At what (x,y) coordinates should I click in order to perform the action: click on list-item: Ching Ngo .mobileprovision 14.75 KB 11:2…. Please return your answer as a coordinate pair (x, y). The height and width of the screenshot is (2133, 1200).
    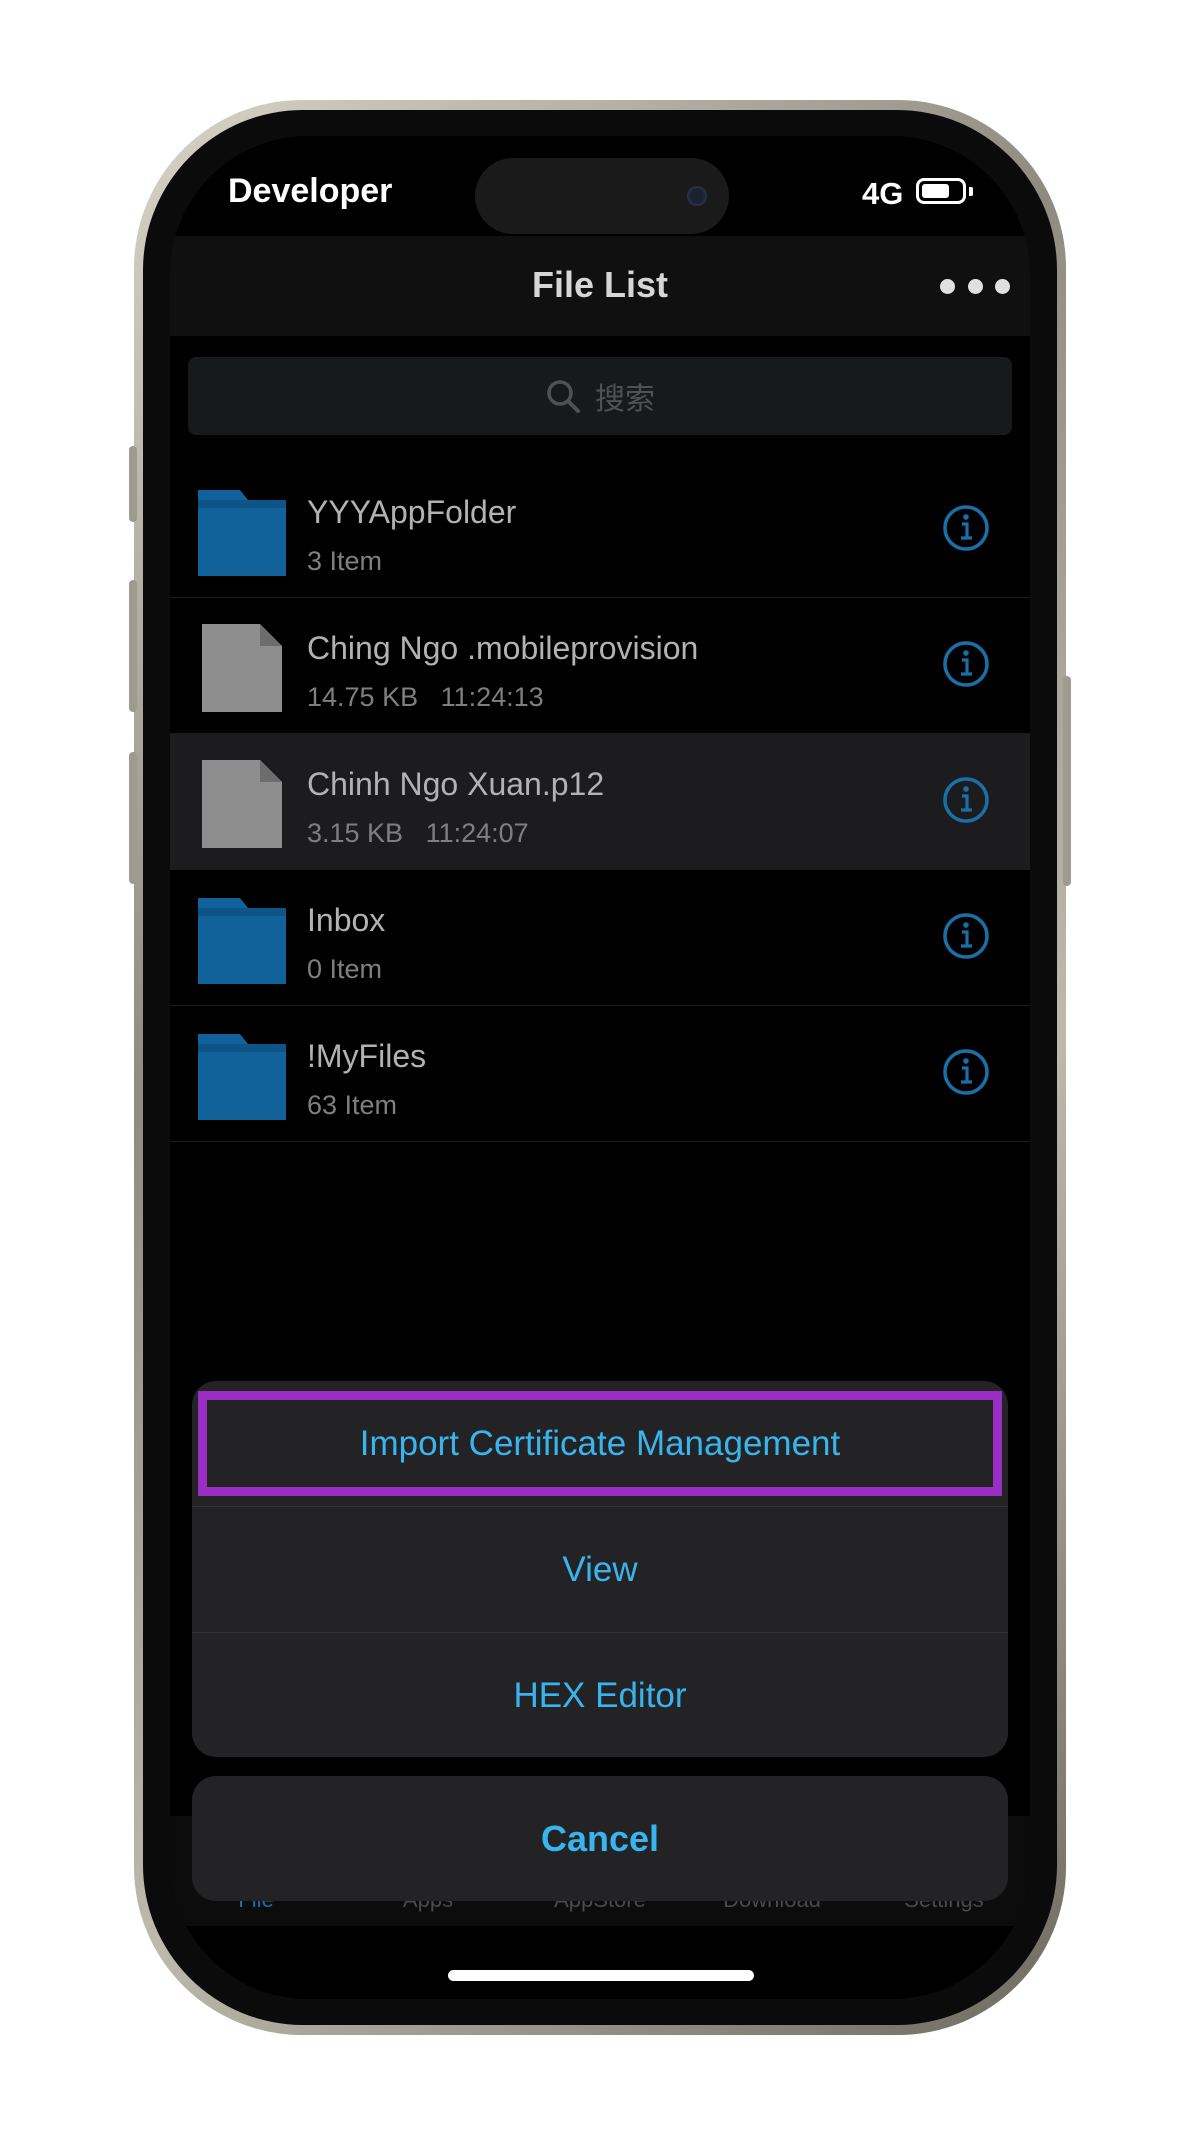
    Looking at the image, I should click on (600, 666).